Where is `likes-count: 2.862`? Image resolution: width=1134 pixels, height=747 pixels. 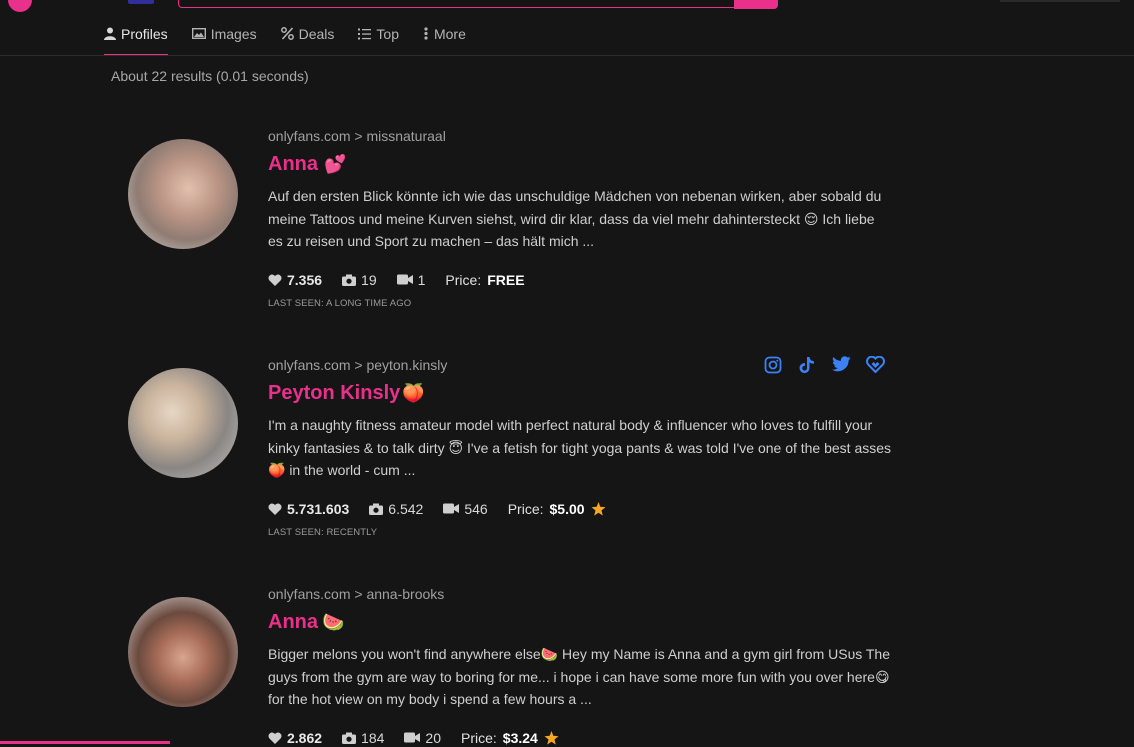
likes-count: 2.862 is located at coordinates (305, 737).